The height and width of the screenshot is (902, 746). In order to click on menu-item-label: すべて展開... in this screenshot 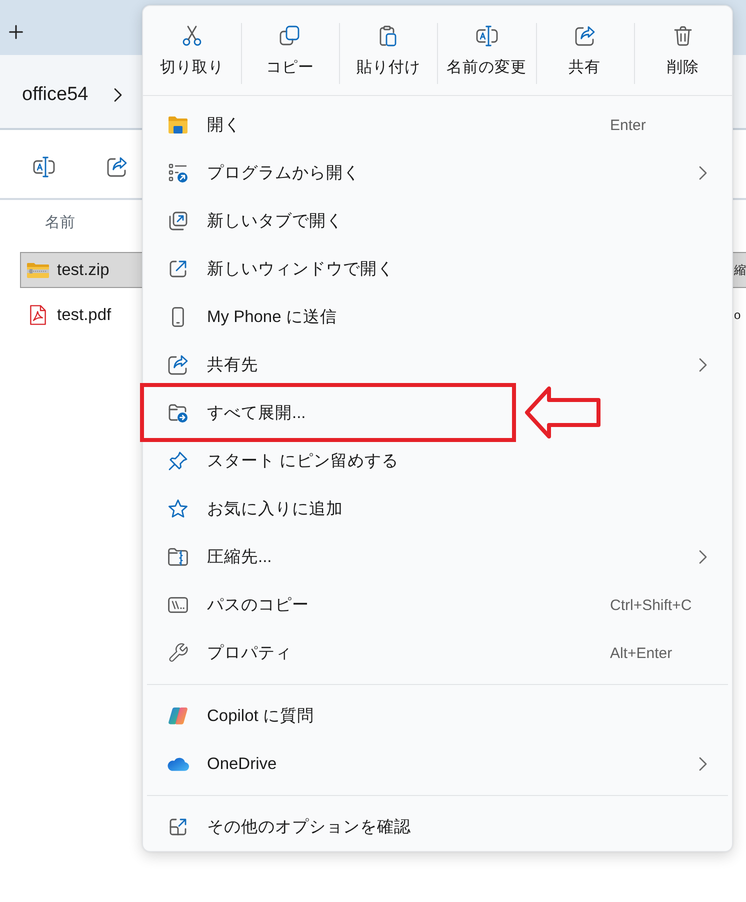, I will do `click(257, 413)`.